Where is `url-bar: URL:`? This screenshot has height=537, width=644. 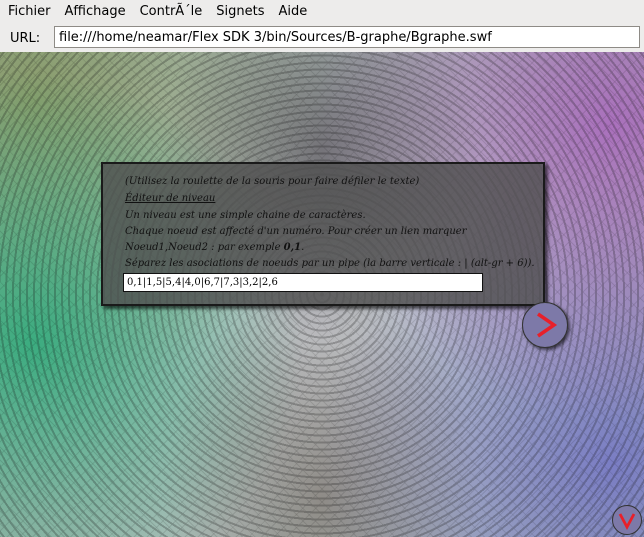
url-bar: URL: is located at coordinates (322, 38).